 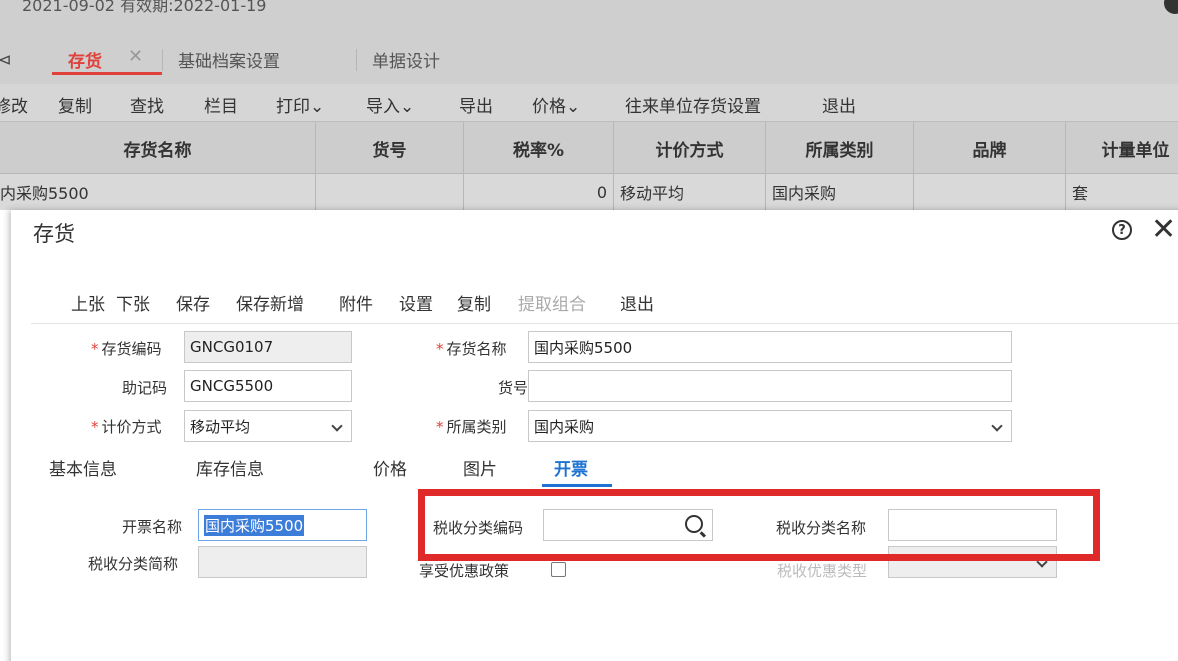 I want to click on next-record-button: 下张, so click(x=133, y=302).